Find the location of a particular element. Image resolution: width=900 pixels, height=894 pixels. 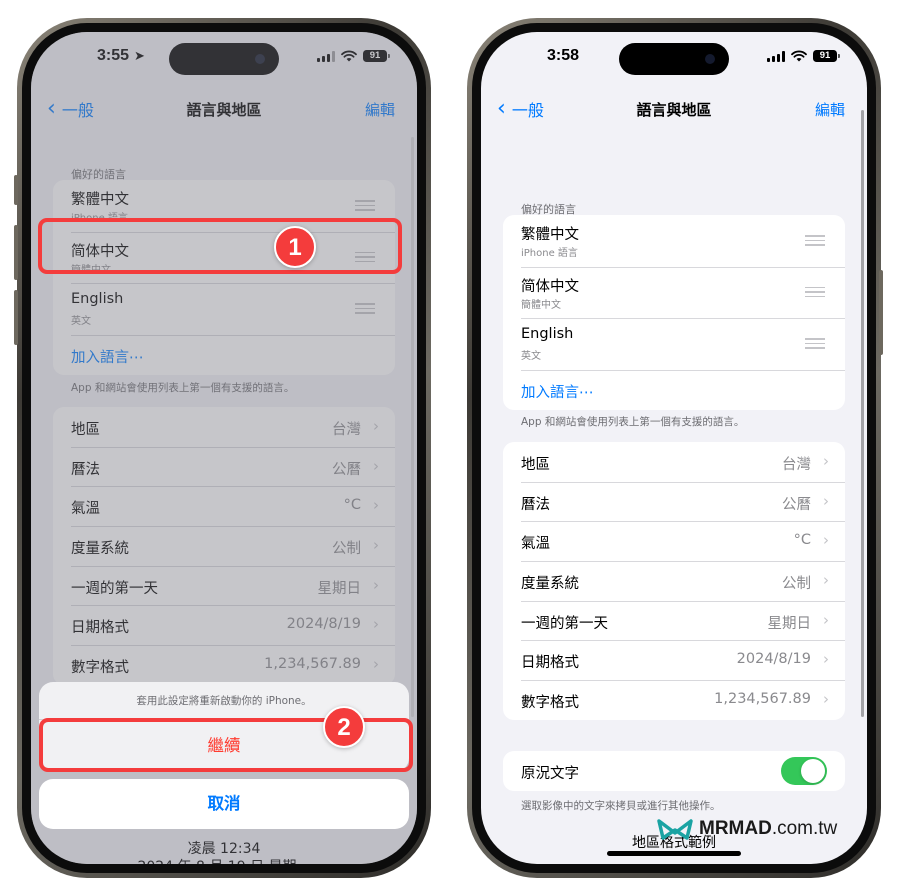

live-text-toggle is located at coordinates (804, 771).